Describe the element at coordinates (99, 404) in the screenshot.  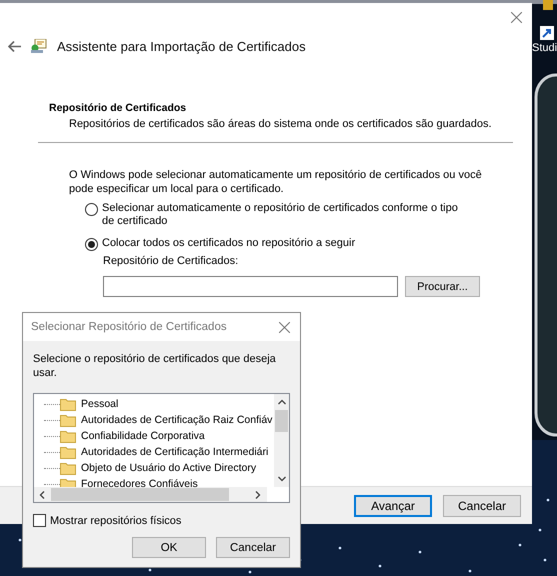
I see `tree-item: Pessoal` at that location.